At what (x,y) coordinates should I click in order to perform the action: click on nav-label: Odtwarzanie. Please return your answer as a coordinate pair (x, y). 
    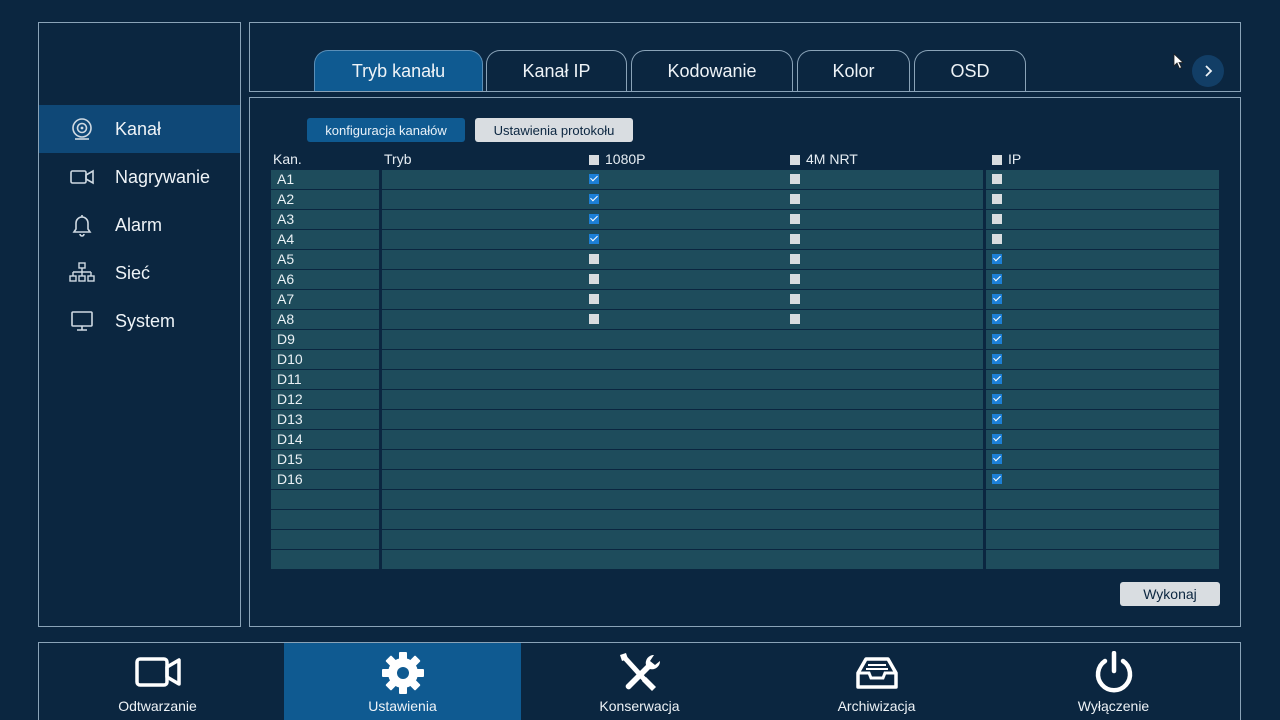
    Looking at the image, I should click on (157, 706).